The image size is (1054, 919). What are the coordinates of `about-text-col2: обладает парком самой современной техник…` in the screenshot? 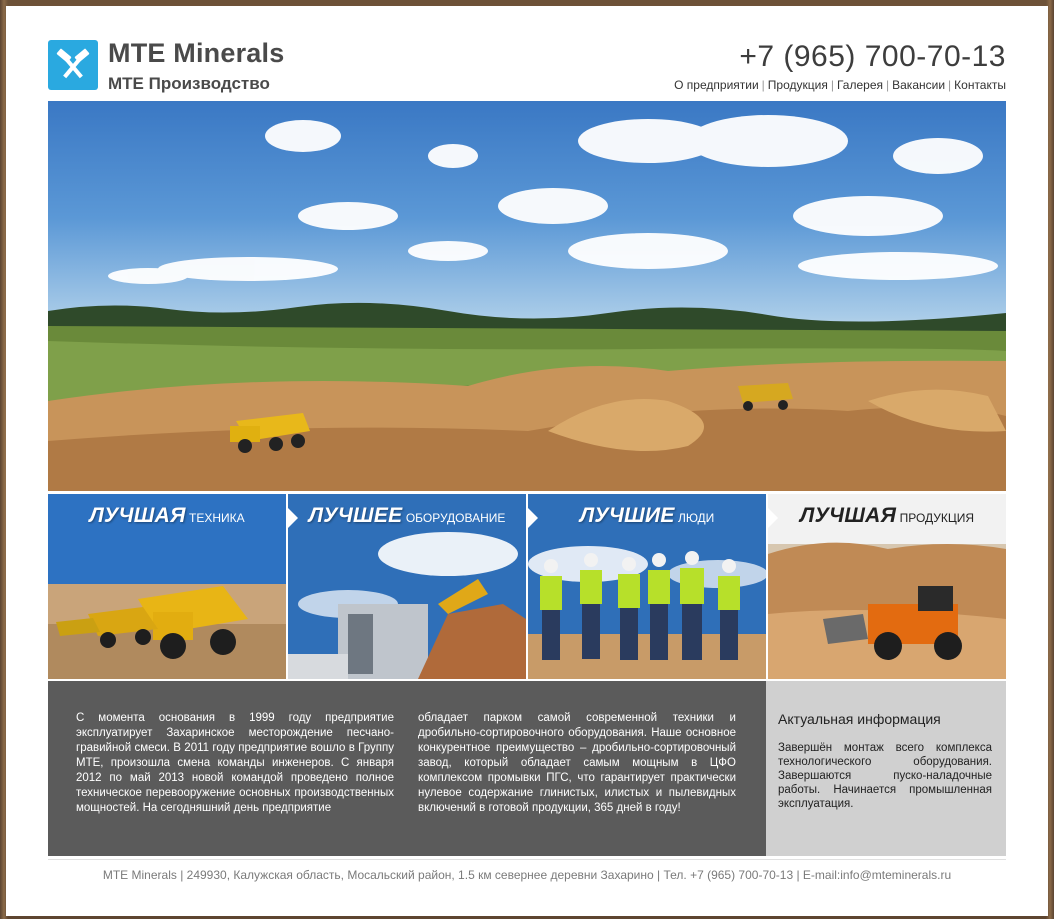 It's located at (577, 763).